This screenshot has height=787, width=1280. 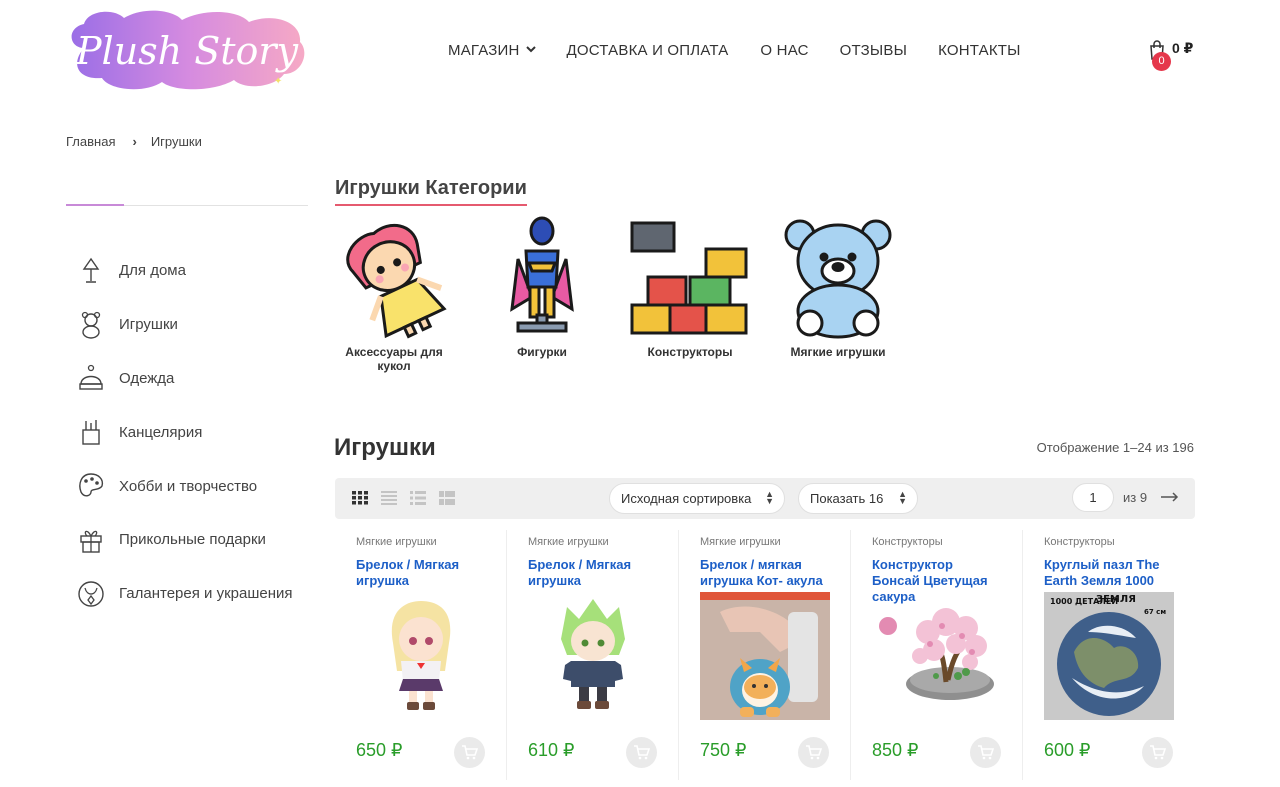 I want to click on category-card-constructors: Конструкторы, so click(x=704, y=294).